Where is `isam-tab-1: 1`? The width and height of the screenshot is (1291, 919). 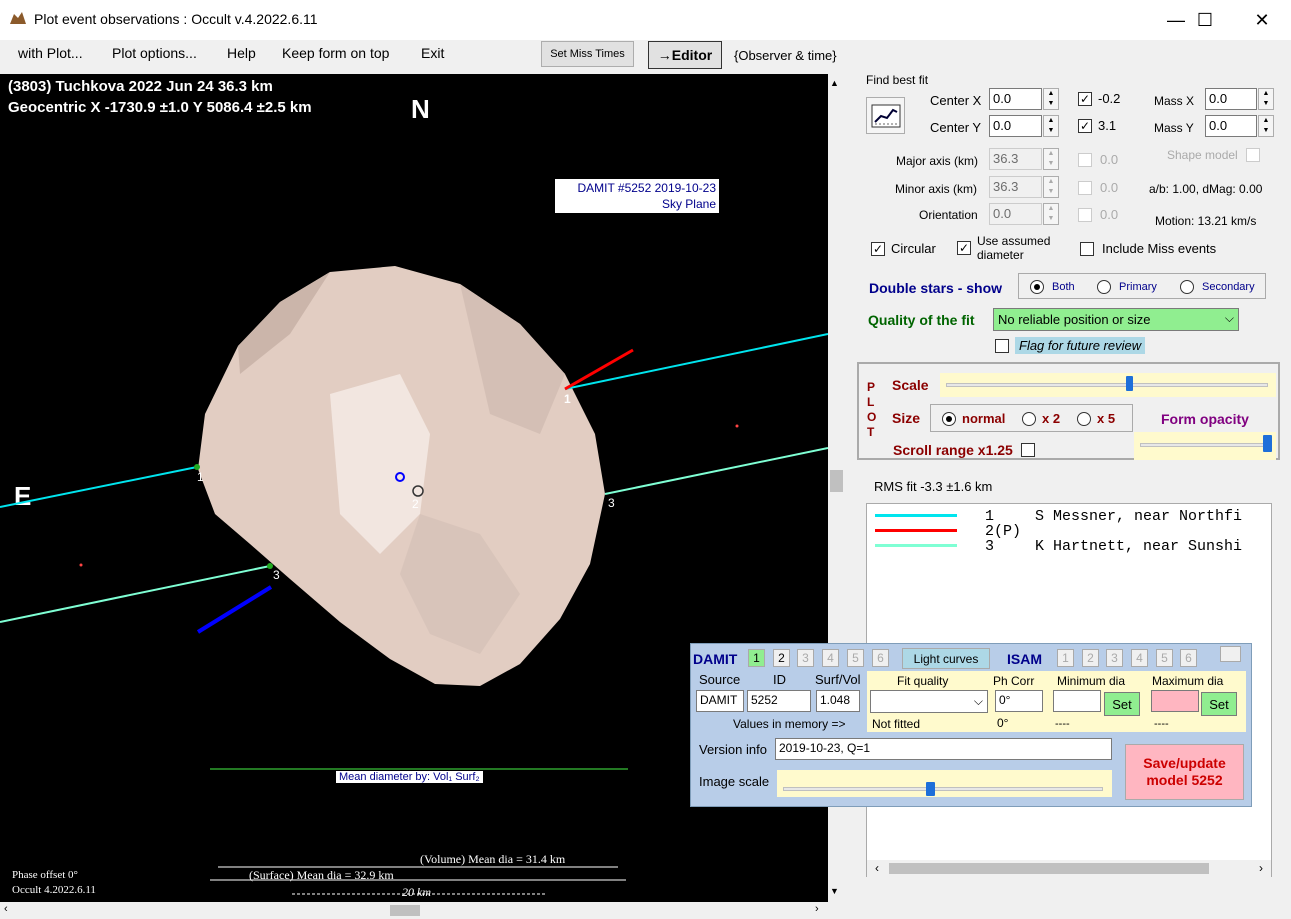
isam-tab-1: 1 is located at coordinates (1065, 658).